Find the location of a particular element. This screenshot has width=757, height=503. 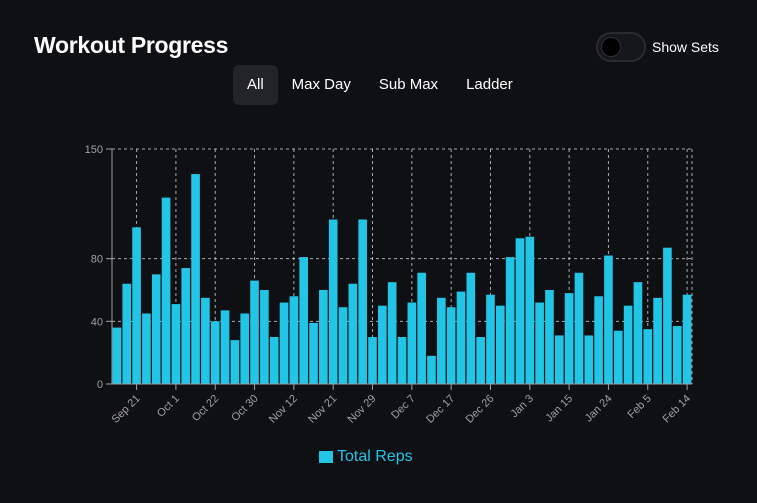

x-tick-label: Dec 7 is located at coordinates (403, 407).